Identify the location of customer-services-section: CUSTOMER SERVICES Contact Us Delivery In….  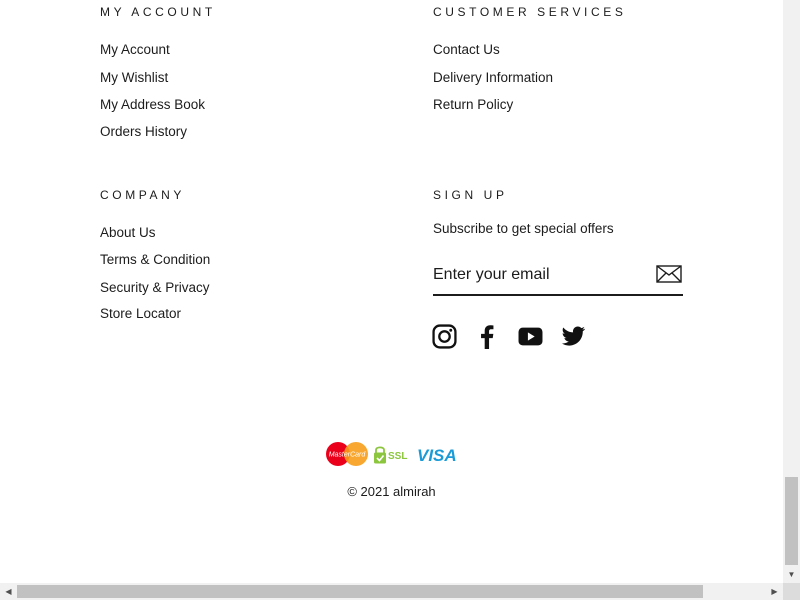
(530, 58).